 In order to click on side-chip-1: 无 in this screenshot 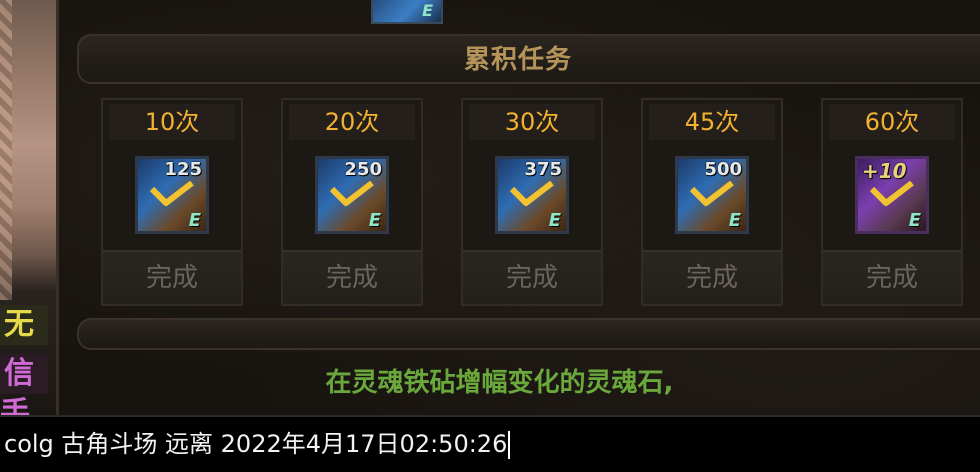, I will do `click(24, 325)`.